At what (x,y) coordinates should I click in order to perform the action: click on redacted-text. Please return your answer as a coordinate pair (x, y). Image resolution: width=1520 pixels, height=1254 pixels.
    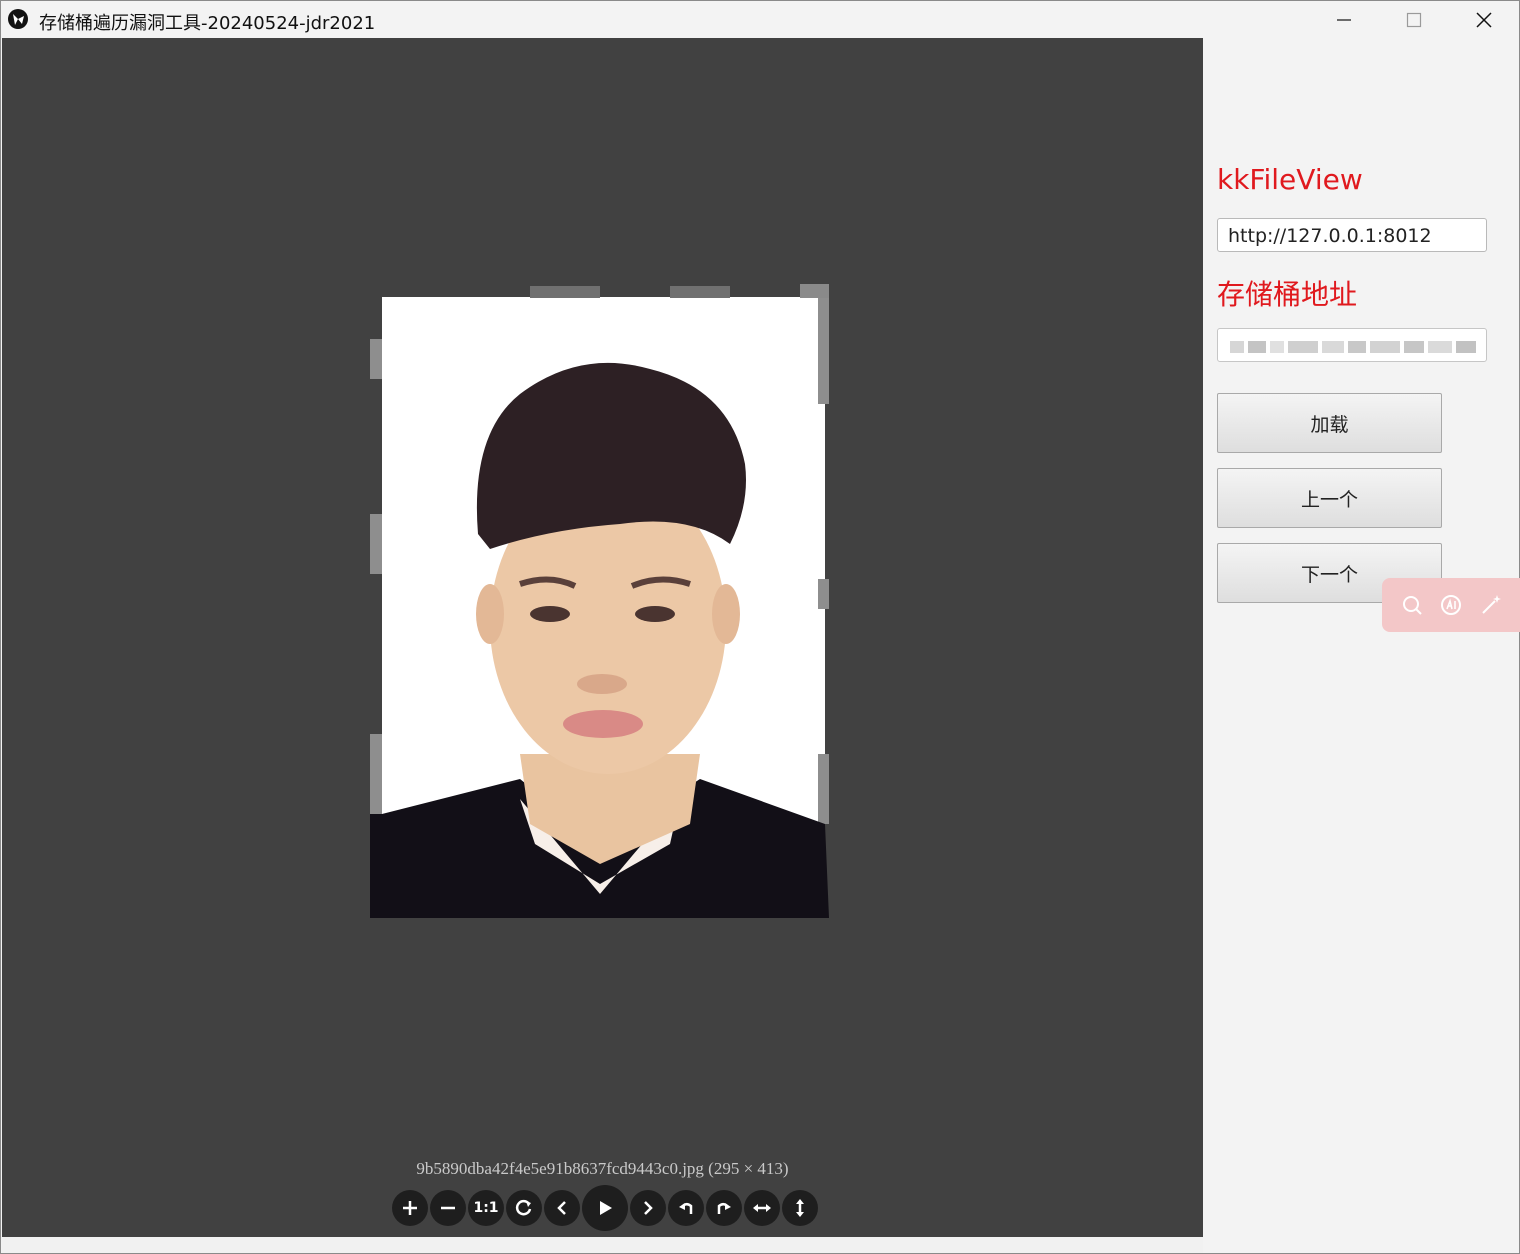
    Looking at the image, I should click on (1353, 347).